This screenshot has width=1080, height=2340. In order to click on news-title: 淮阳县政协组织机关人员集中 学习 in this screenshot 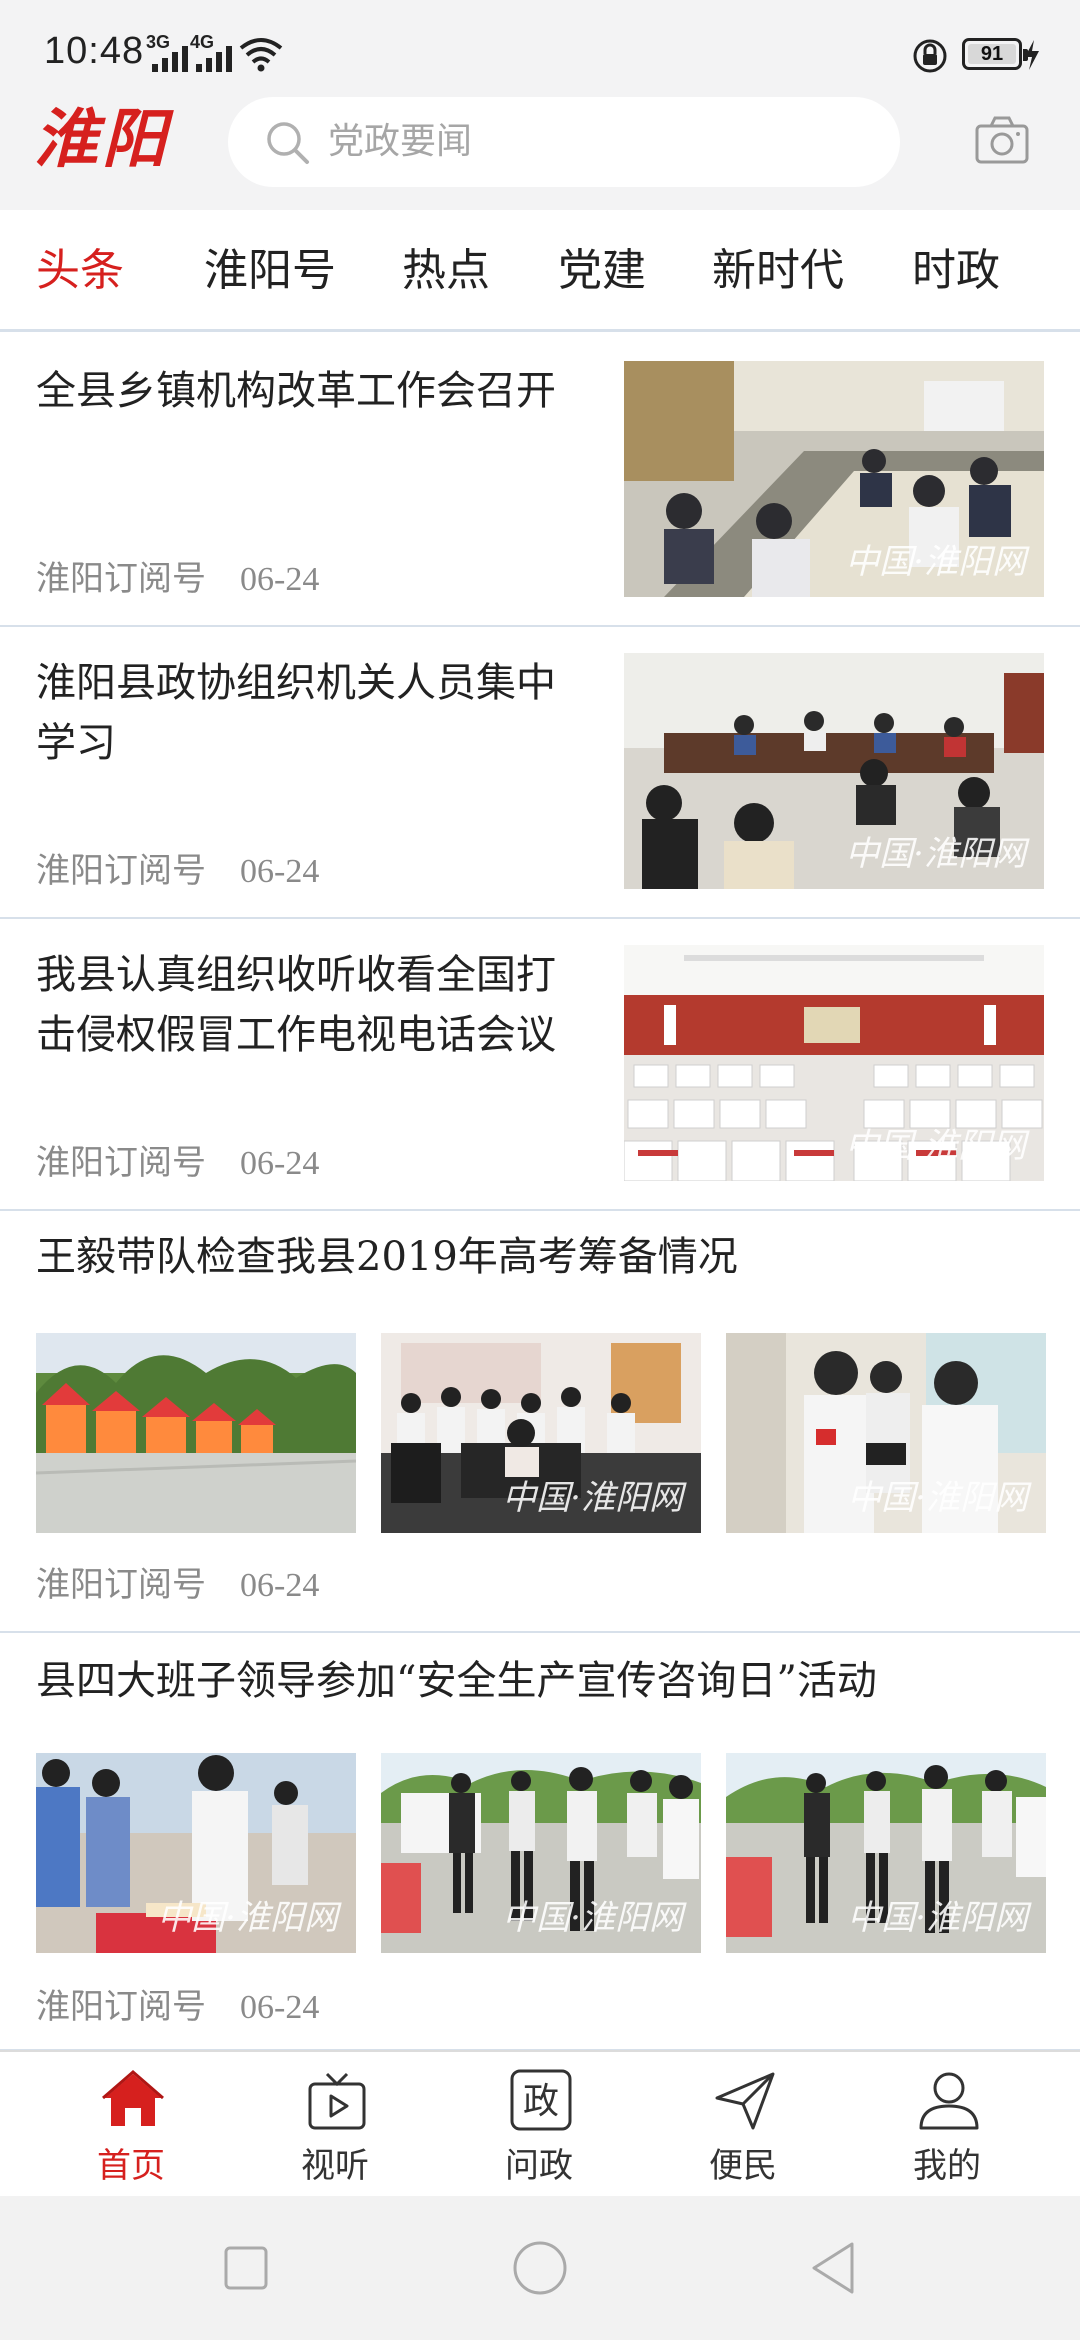, I will do `click(296, 713)`.